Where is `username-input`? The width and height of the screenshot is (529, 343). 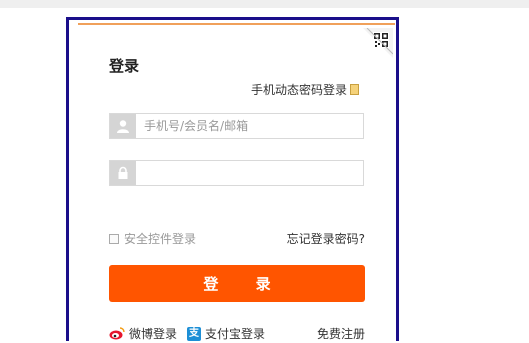 username-input is located at coordinates (249, 126).